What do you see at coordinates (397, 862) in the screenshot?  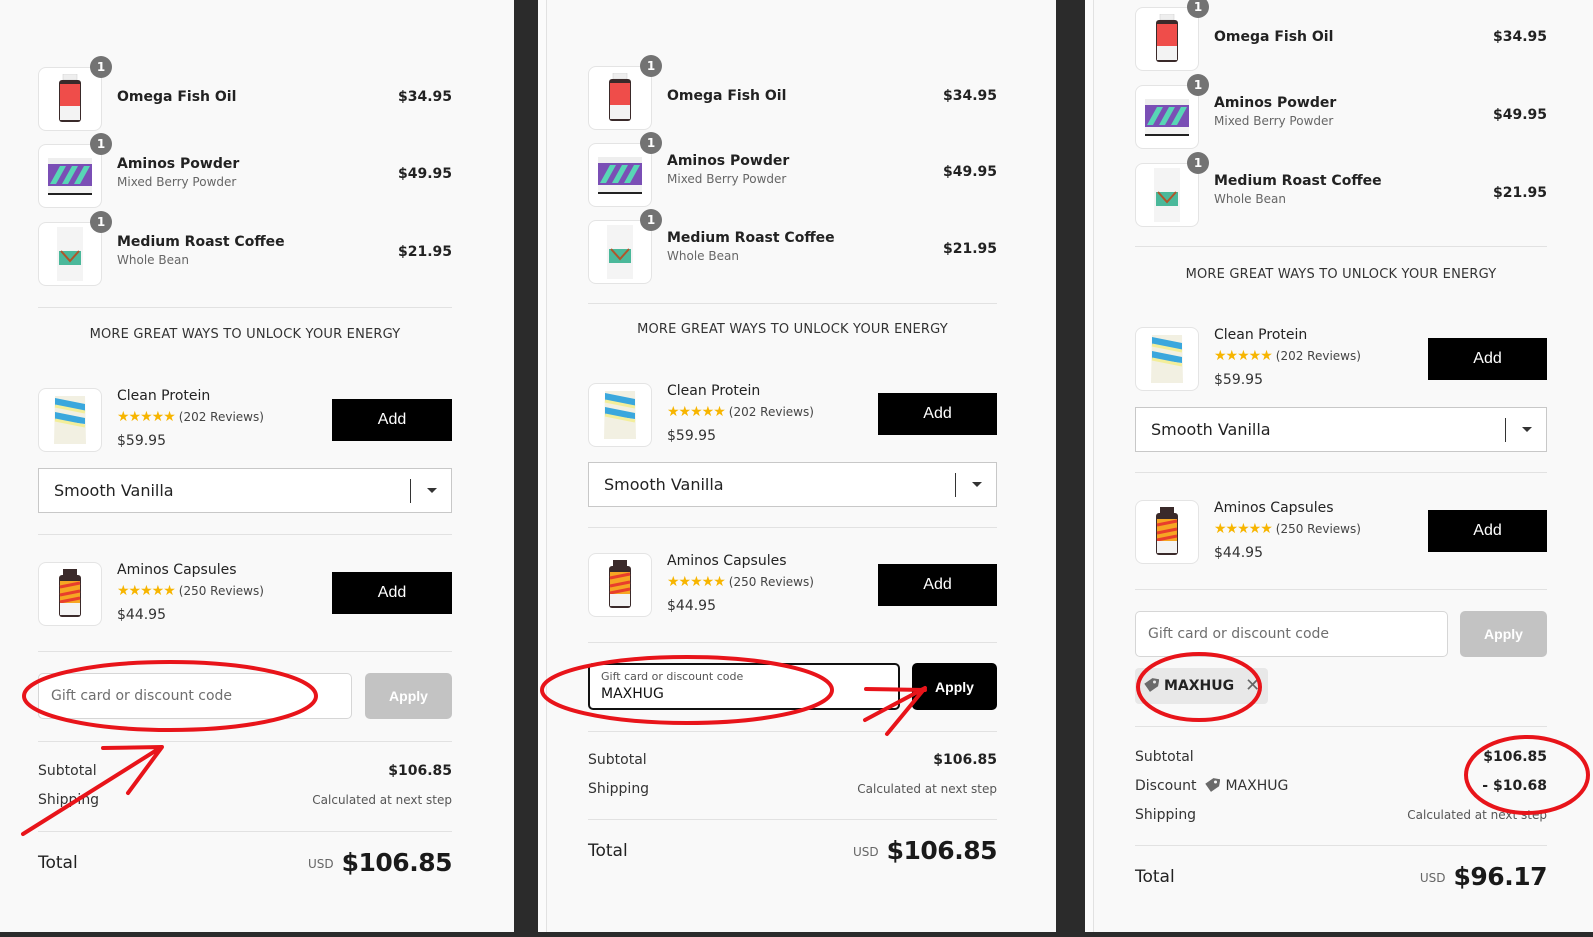 I see `total-amount: $106.85` at bounding box center [397, 862].